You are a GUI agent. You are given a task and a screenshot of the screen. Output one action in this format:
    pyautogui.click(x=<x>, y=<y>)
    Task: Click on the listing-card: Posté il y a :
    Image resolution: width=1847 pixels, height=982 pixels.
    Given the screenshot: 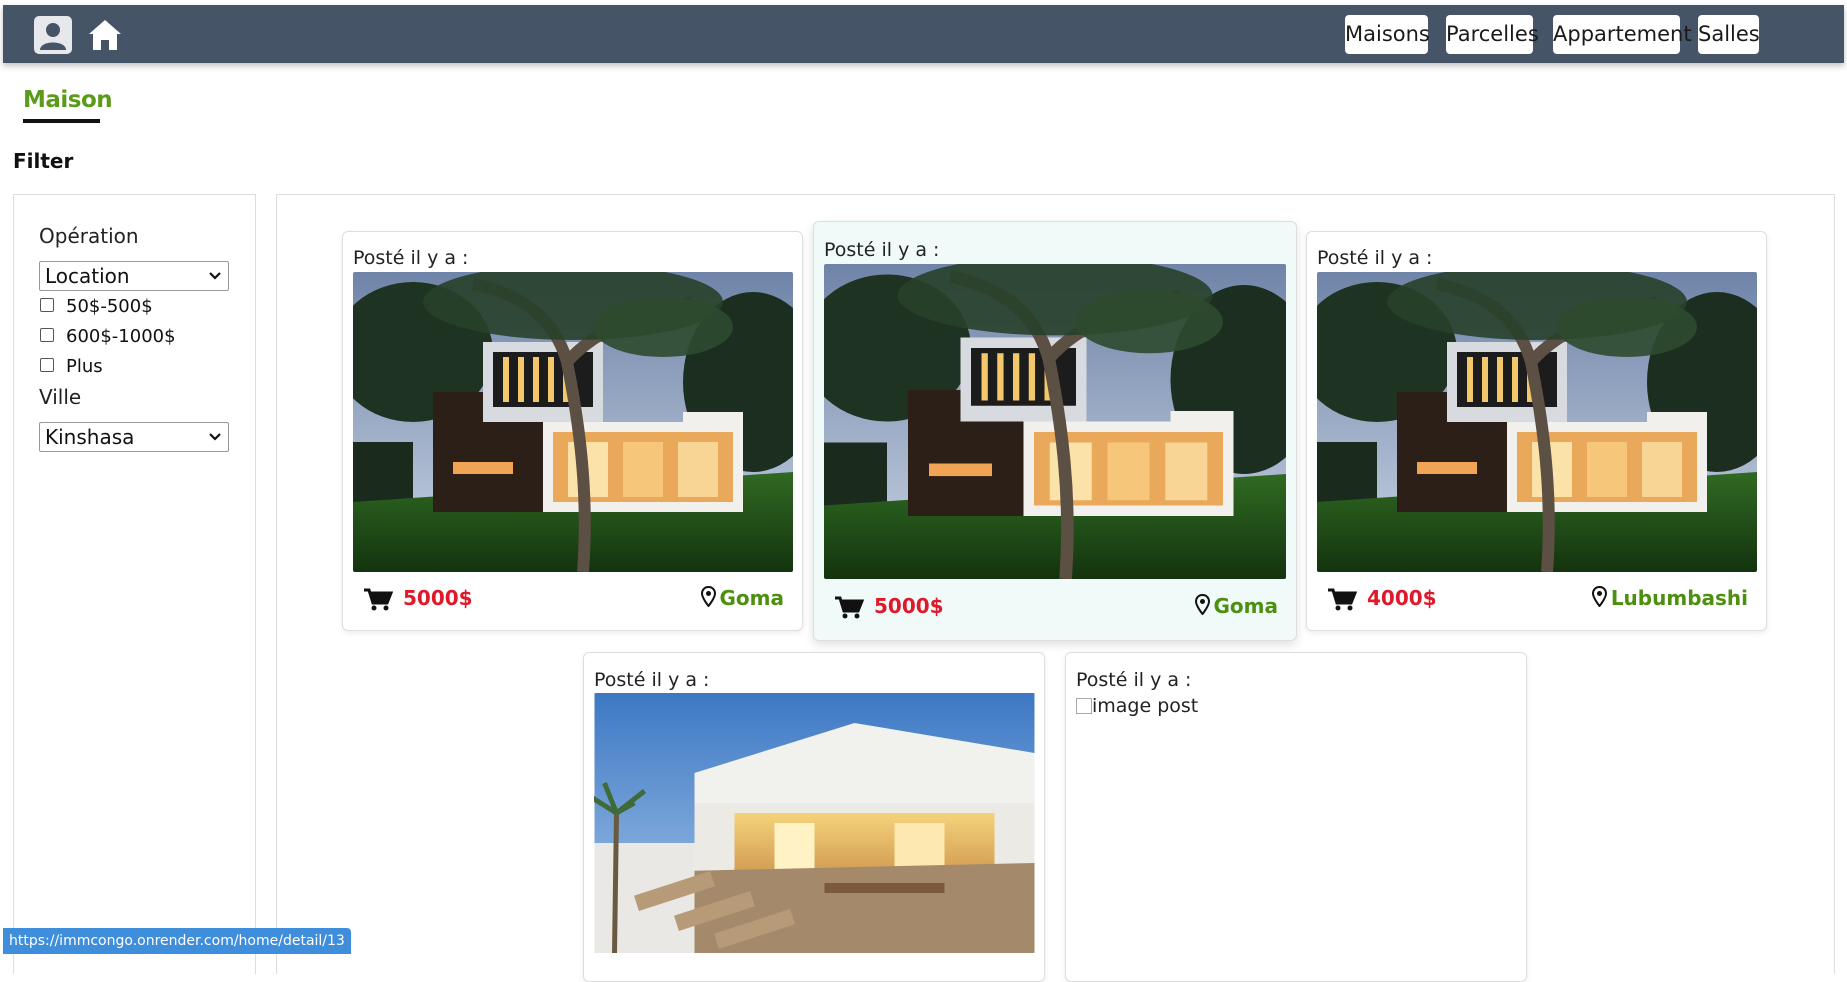 What is the action you would take?
    pyautogui.click(x=814, y=817)
    